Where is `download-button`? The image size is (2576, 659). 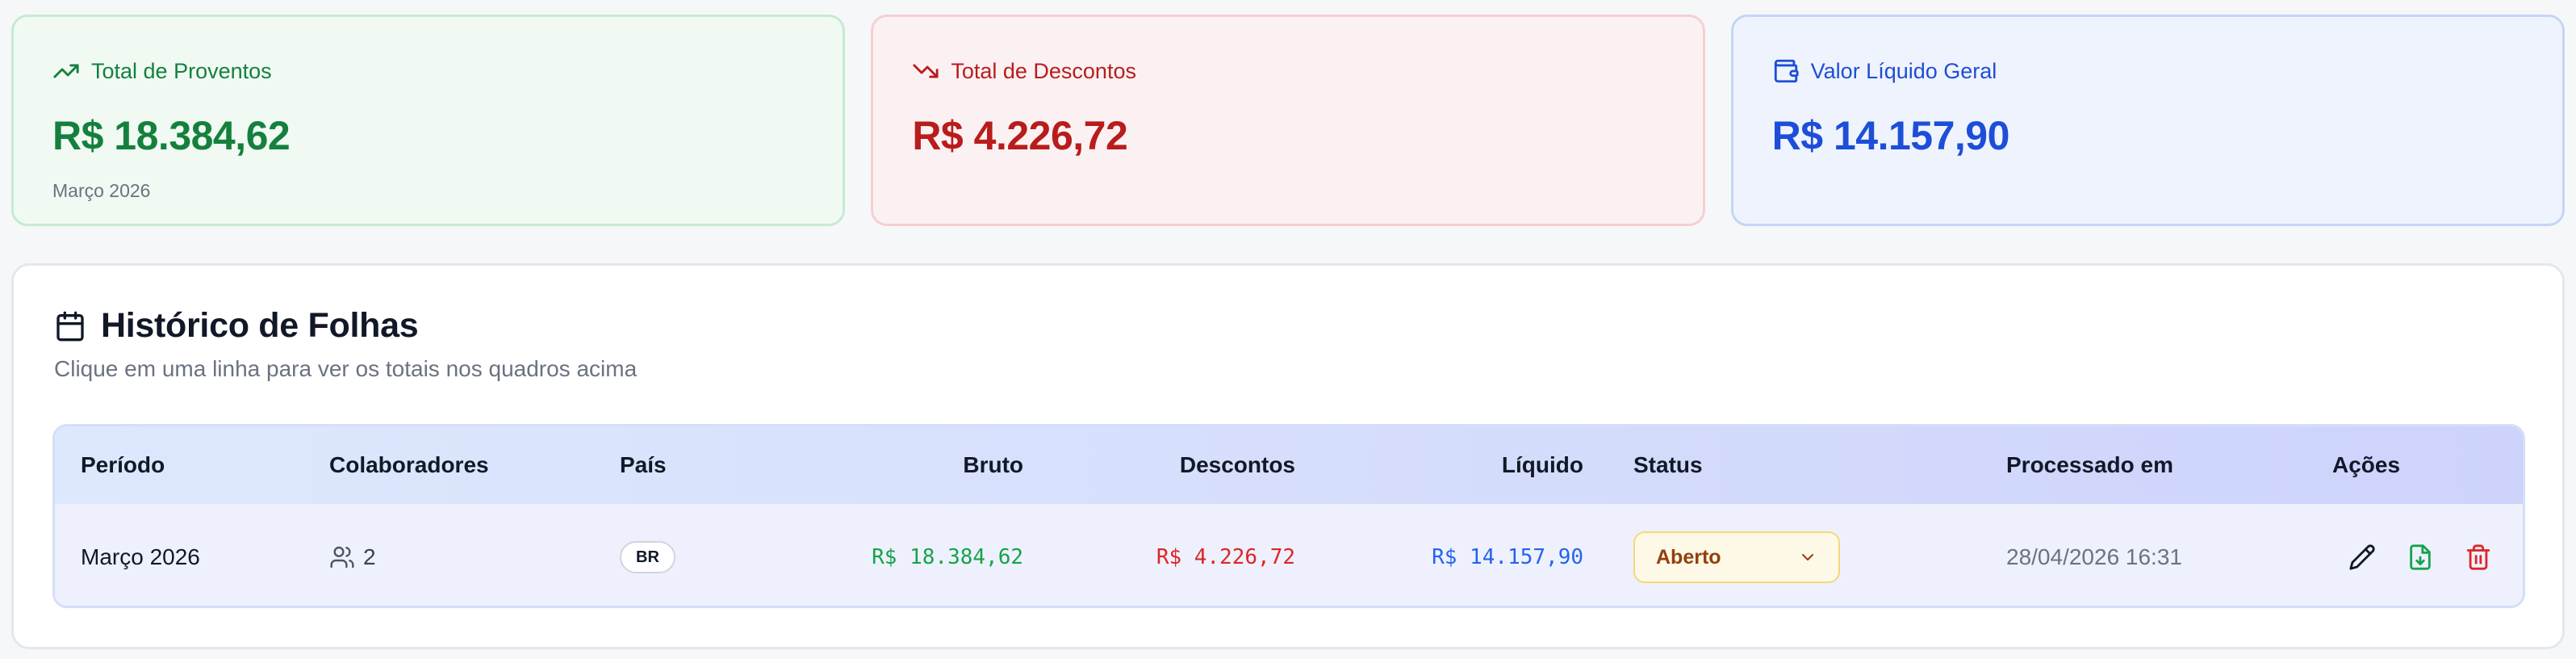 download-button is located at coordinates (2420, 557).